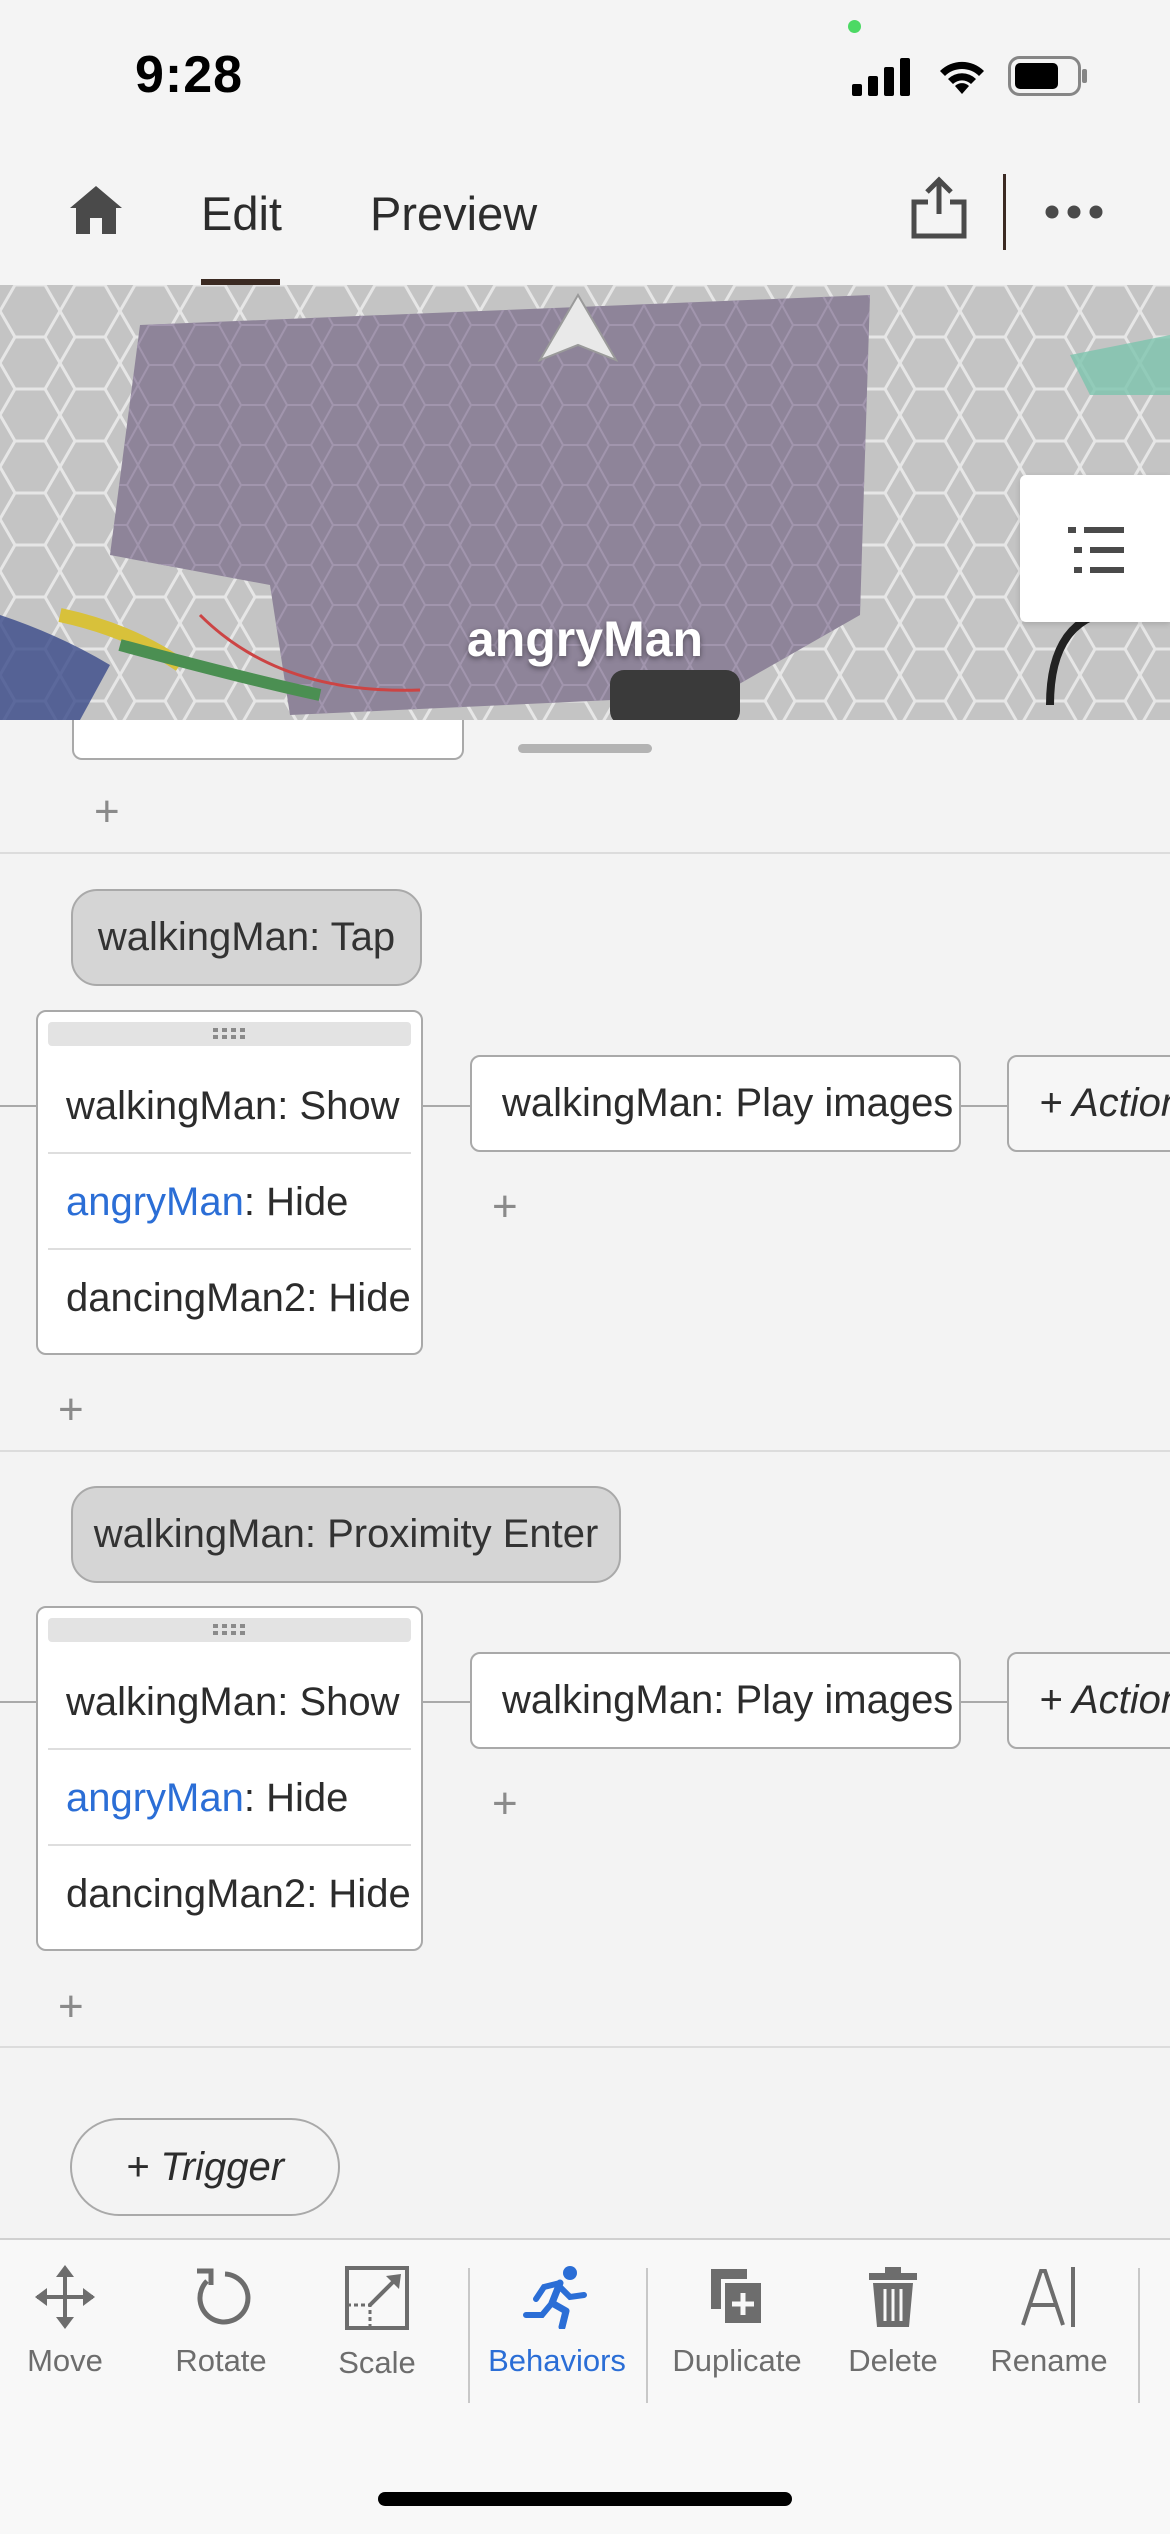 The image size is (1170, 2534). Describe the element at coordinates (96, 210) in the screenshot. I see `home-icon` at that location.